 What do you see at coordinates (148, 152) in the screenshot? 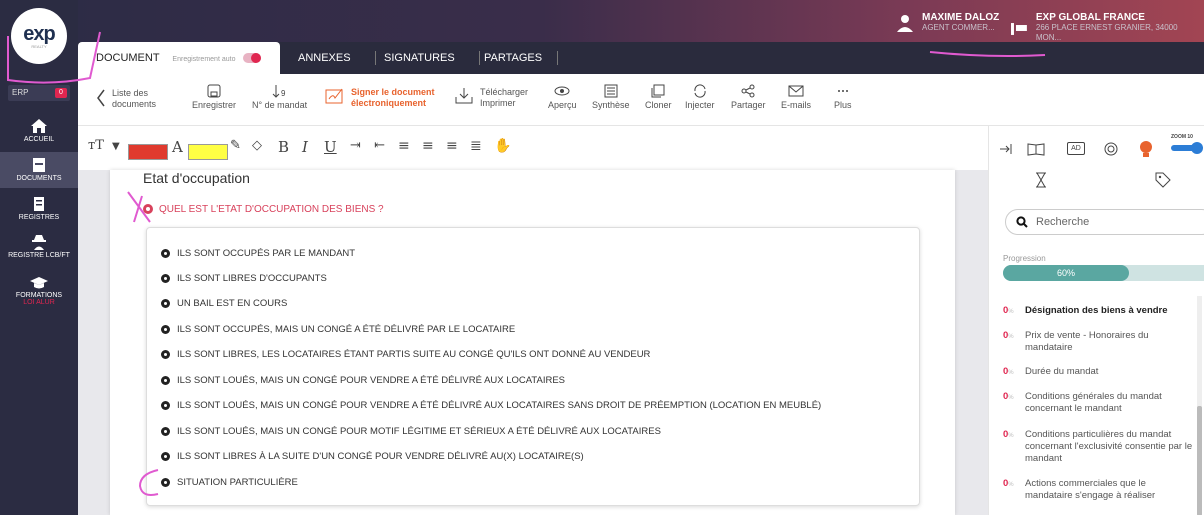
I see `text-color-swatch` at bounding box center [148, 152].